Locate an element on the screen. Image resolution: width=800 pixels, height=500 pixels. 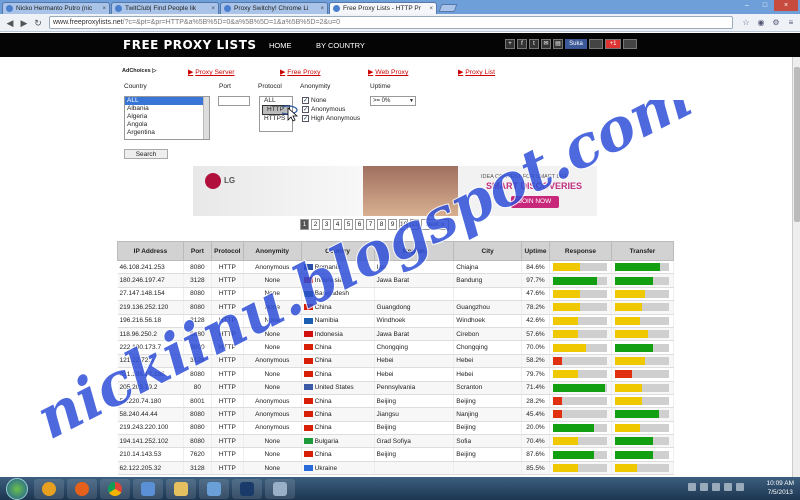
country-name: Ukraine is located at coordinates (326, 468).